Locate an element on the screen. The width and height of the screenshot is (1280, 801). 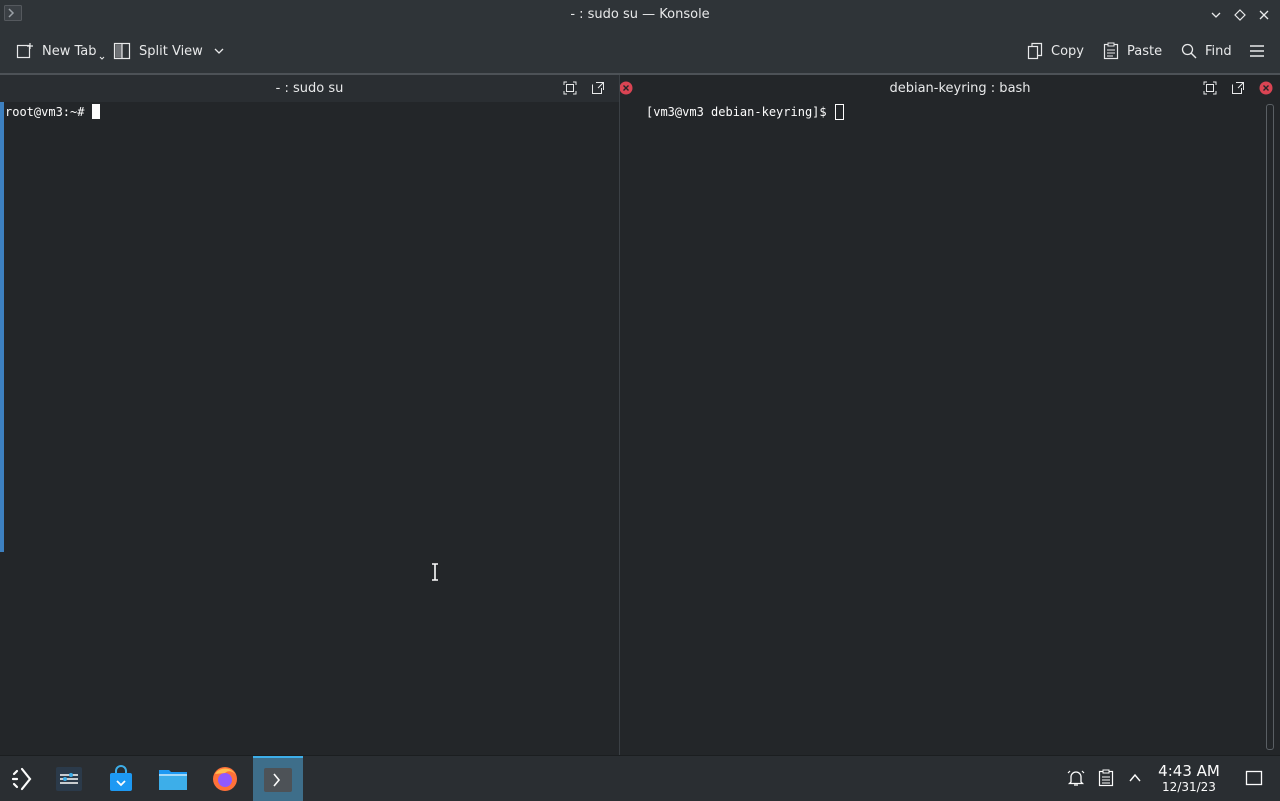
left-maximize-pane-button is located at coordinates (570, 88).